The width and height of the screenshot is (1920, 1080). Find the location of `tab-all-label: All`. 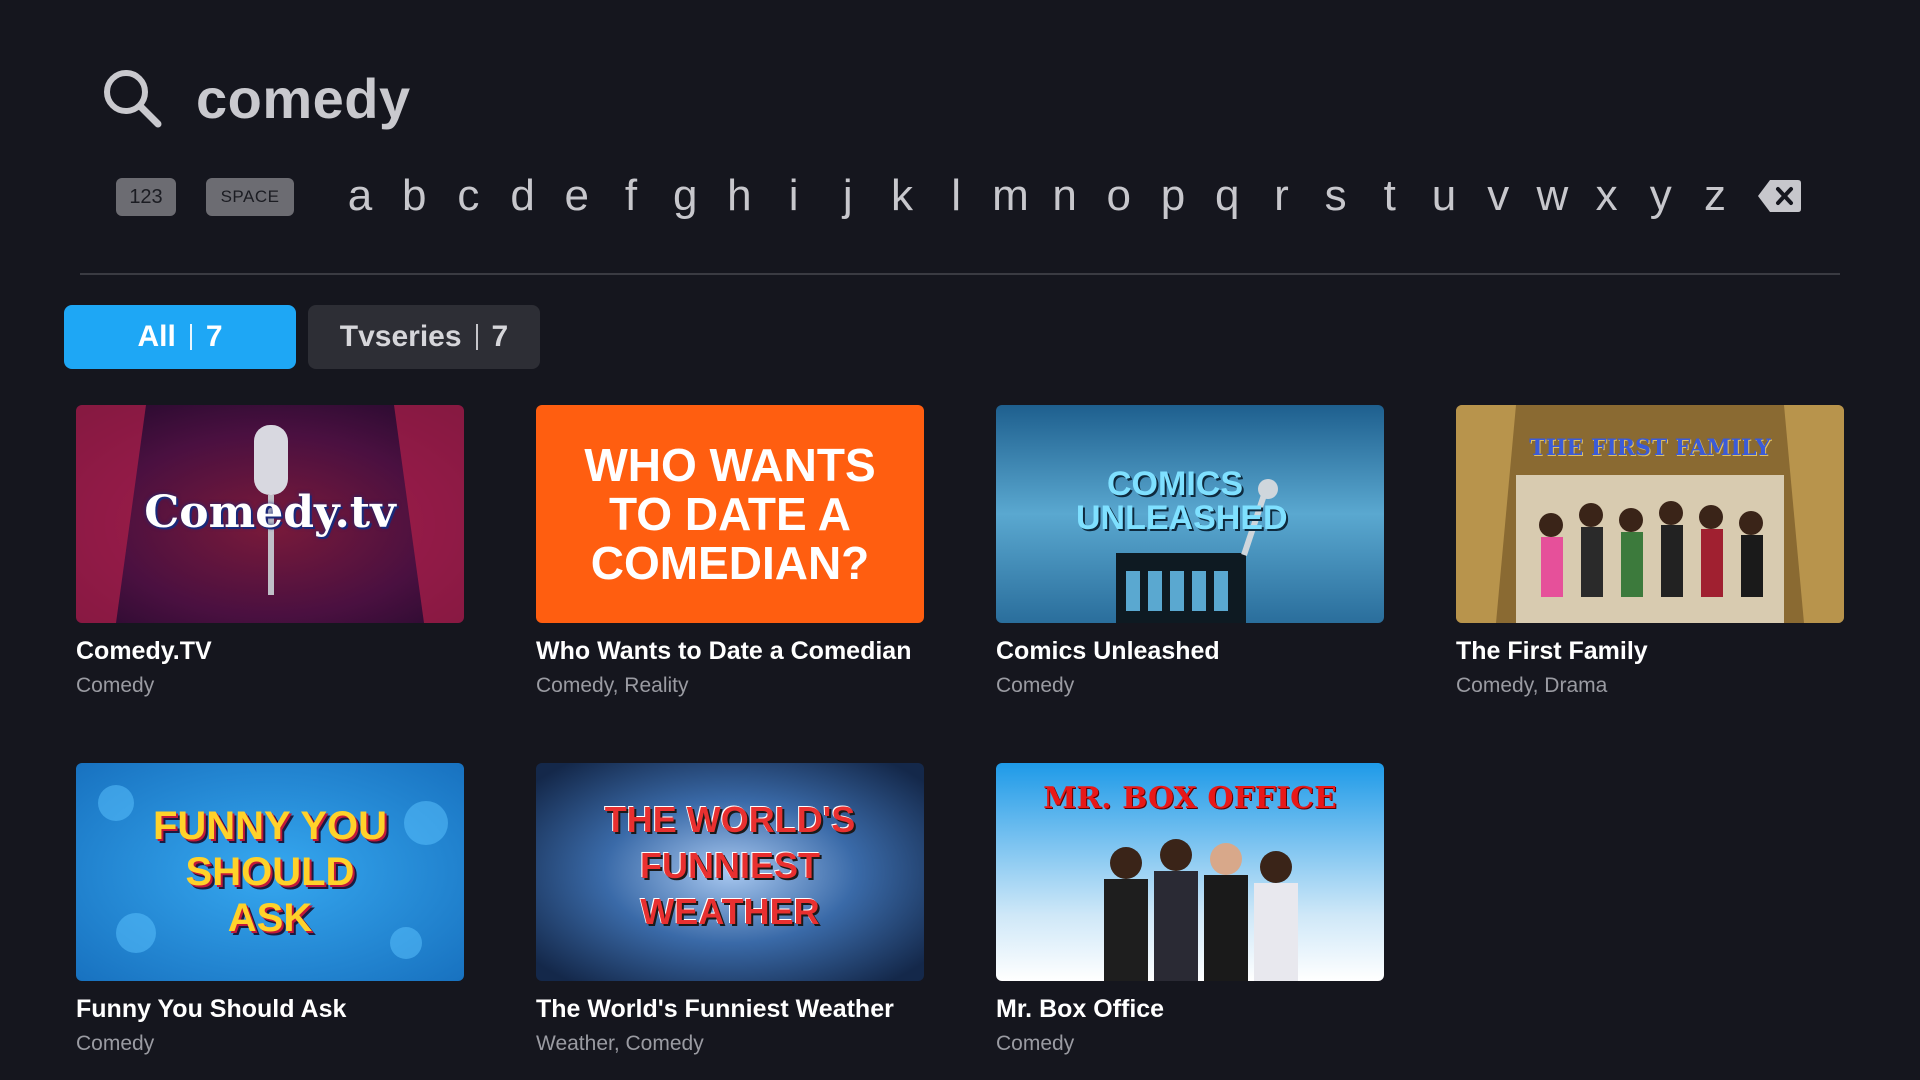

tab-all-label: All is located at coordinates (156, 336).